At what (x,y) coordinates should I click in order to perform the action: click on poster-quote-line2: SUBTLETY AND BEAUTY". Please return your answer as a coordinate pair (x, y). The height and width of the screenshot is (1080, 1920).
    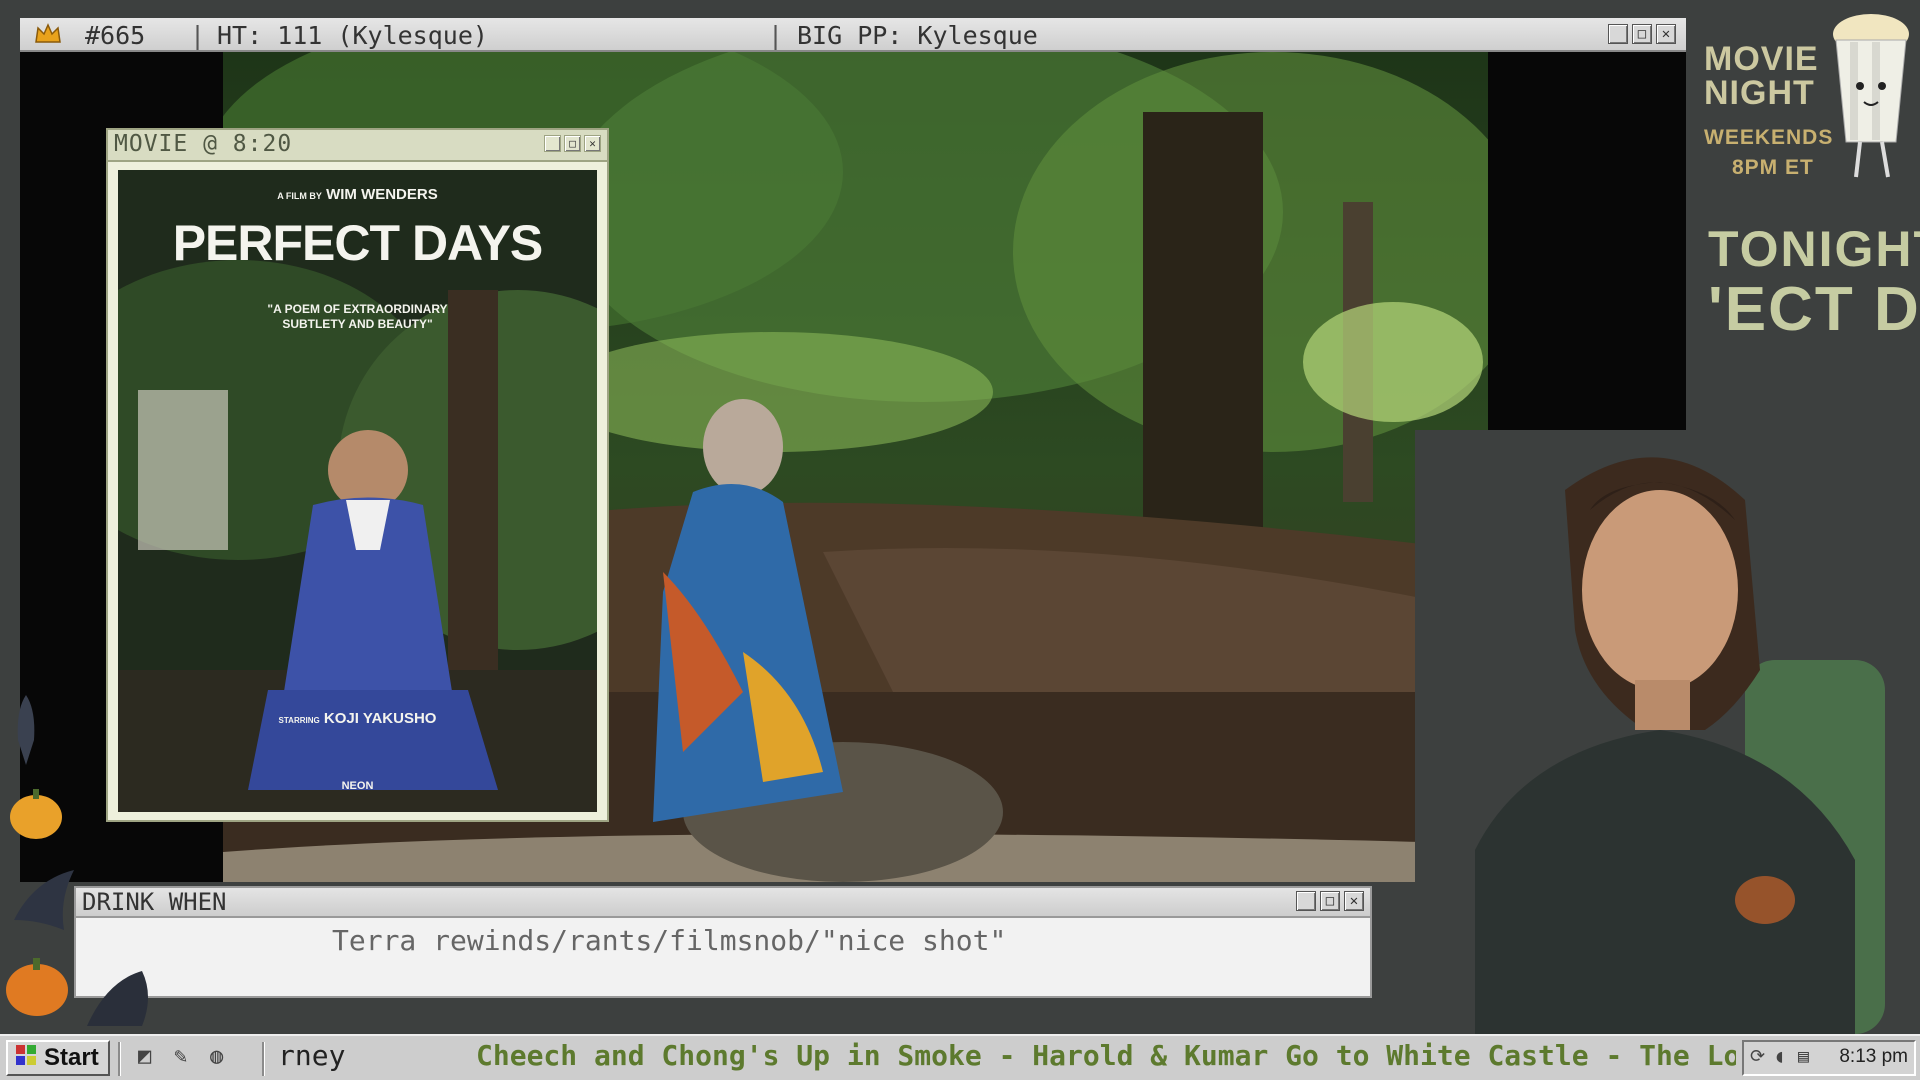
    Looking at the image, I should click on (357, 324).